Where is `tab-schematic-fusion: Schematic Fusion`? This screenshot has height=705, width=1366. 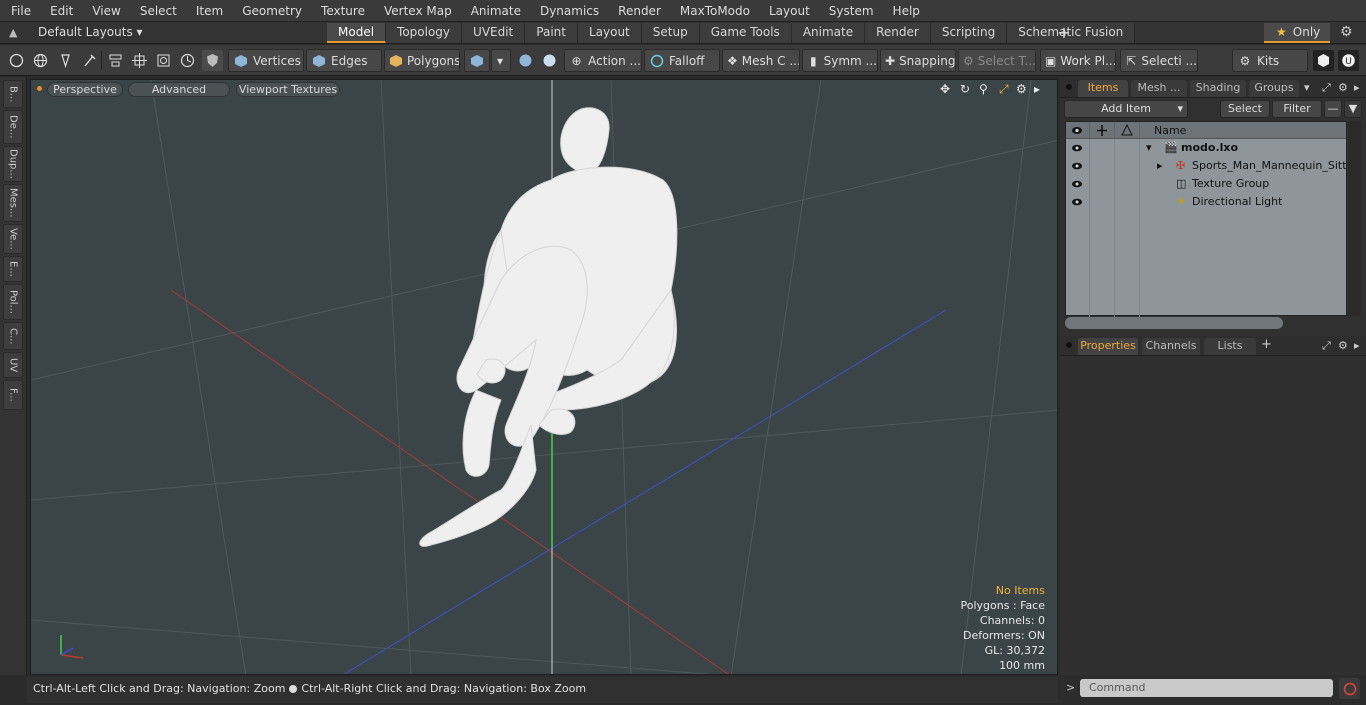
tab-schematic-fusion: Schematic Fusion is located at coordinates (1071, 33).